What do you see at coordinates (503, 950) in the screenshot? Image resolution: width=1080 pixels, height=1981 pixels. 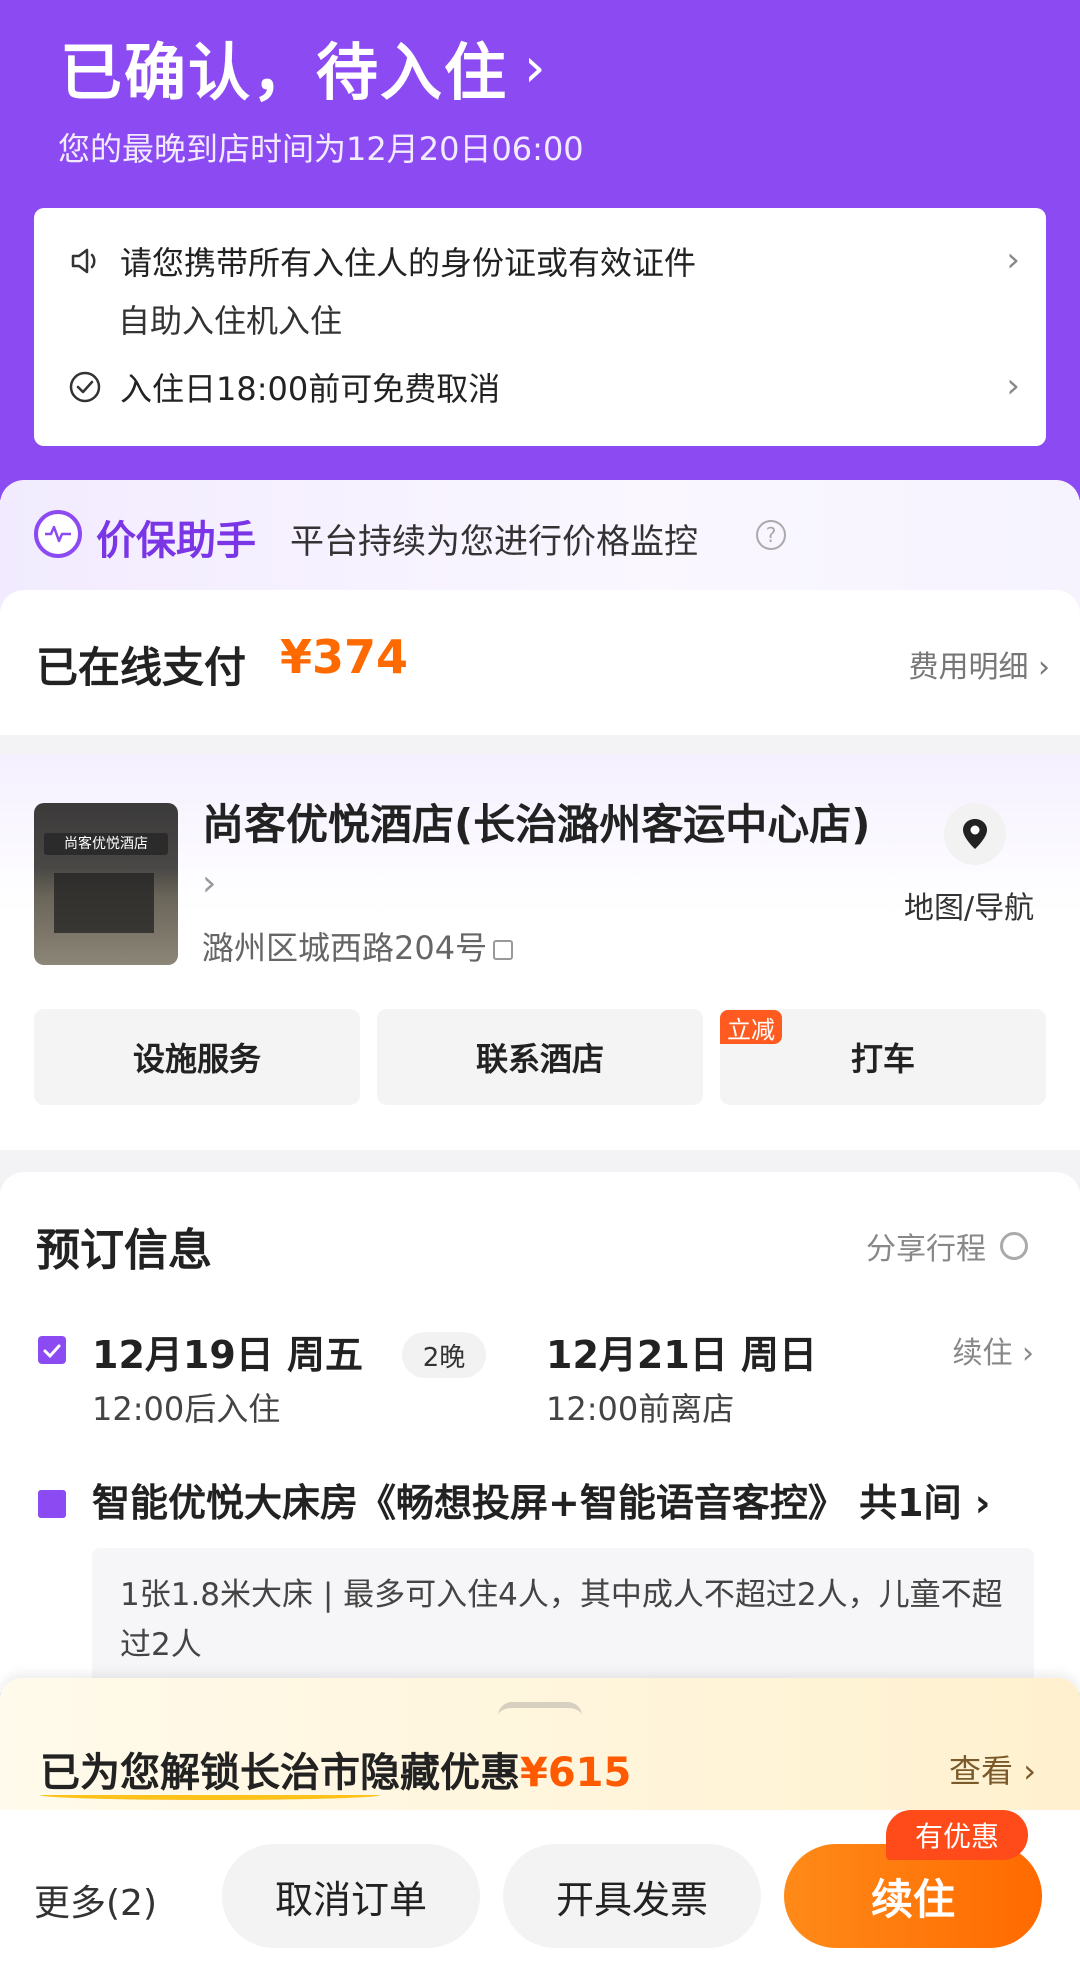 I see `copy-icon` at bounding box center [503, 950].